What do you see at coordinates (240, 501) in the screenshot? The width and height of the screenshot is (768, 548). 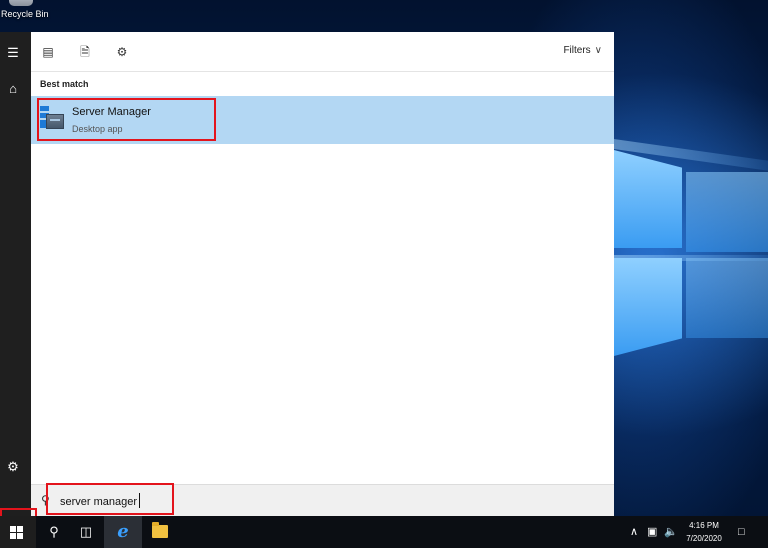 I see `search-input` at bounding box center [240, 501].